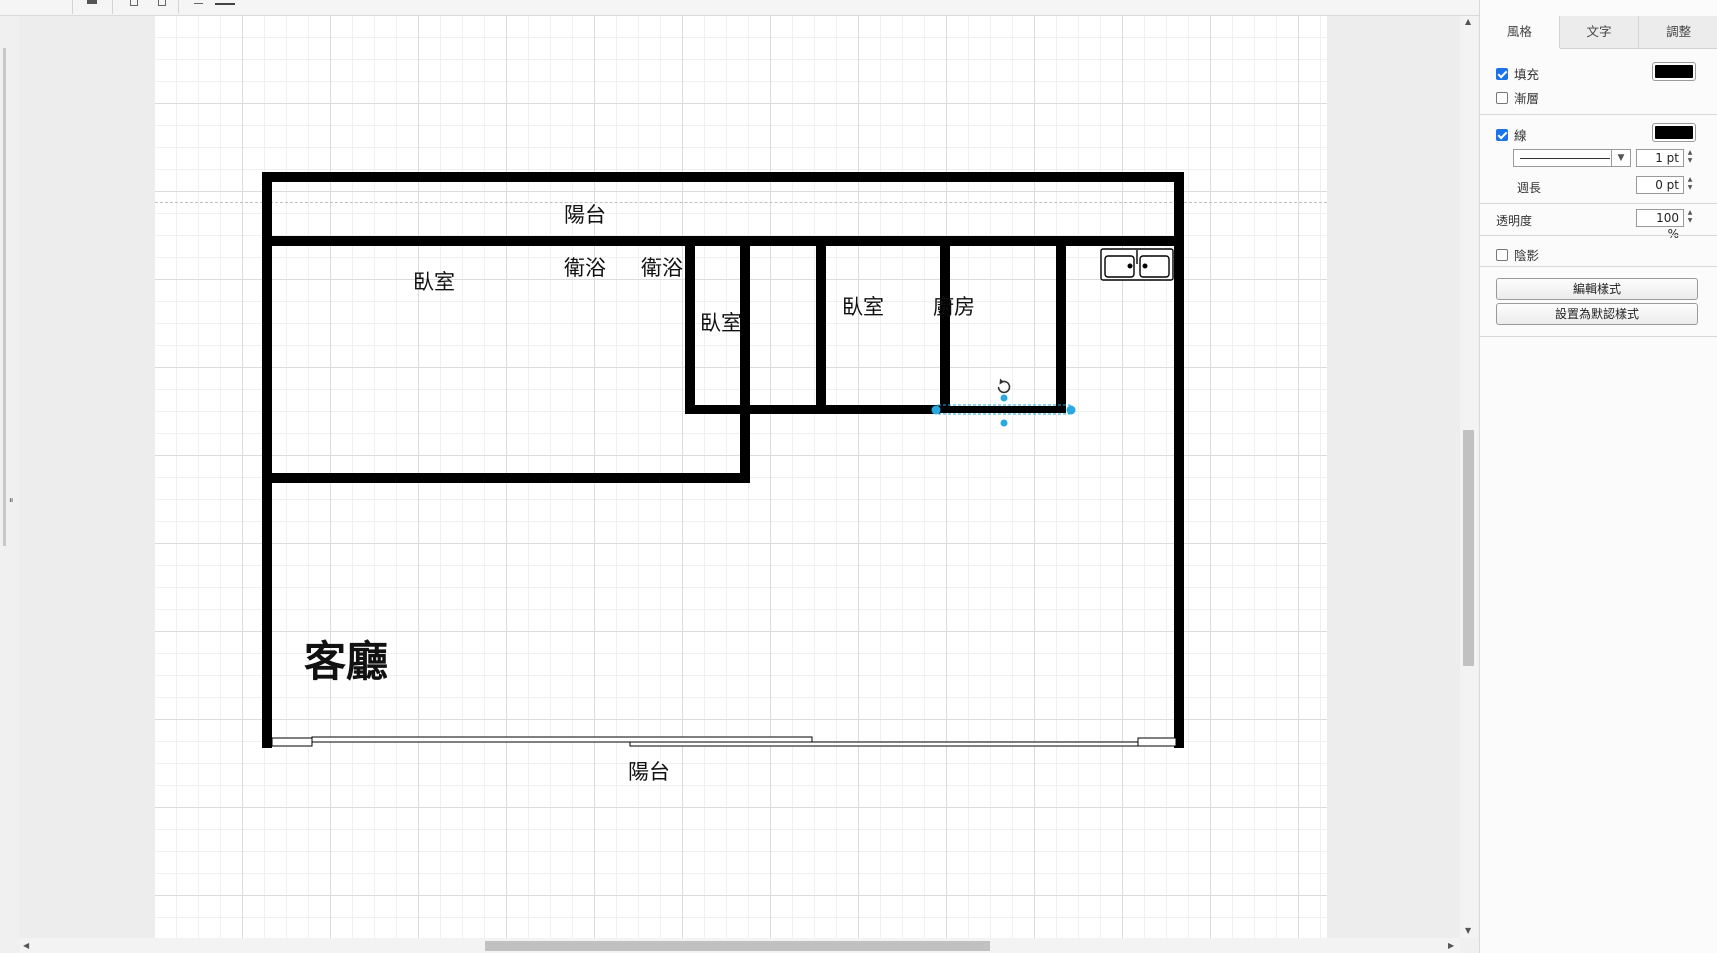 The image size is (1717, 953). I want to click on line-pattern-preview, so click(1565, 158).